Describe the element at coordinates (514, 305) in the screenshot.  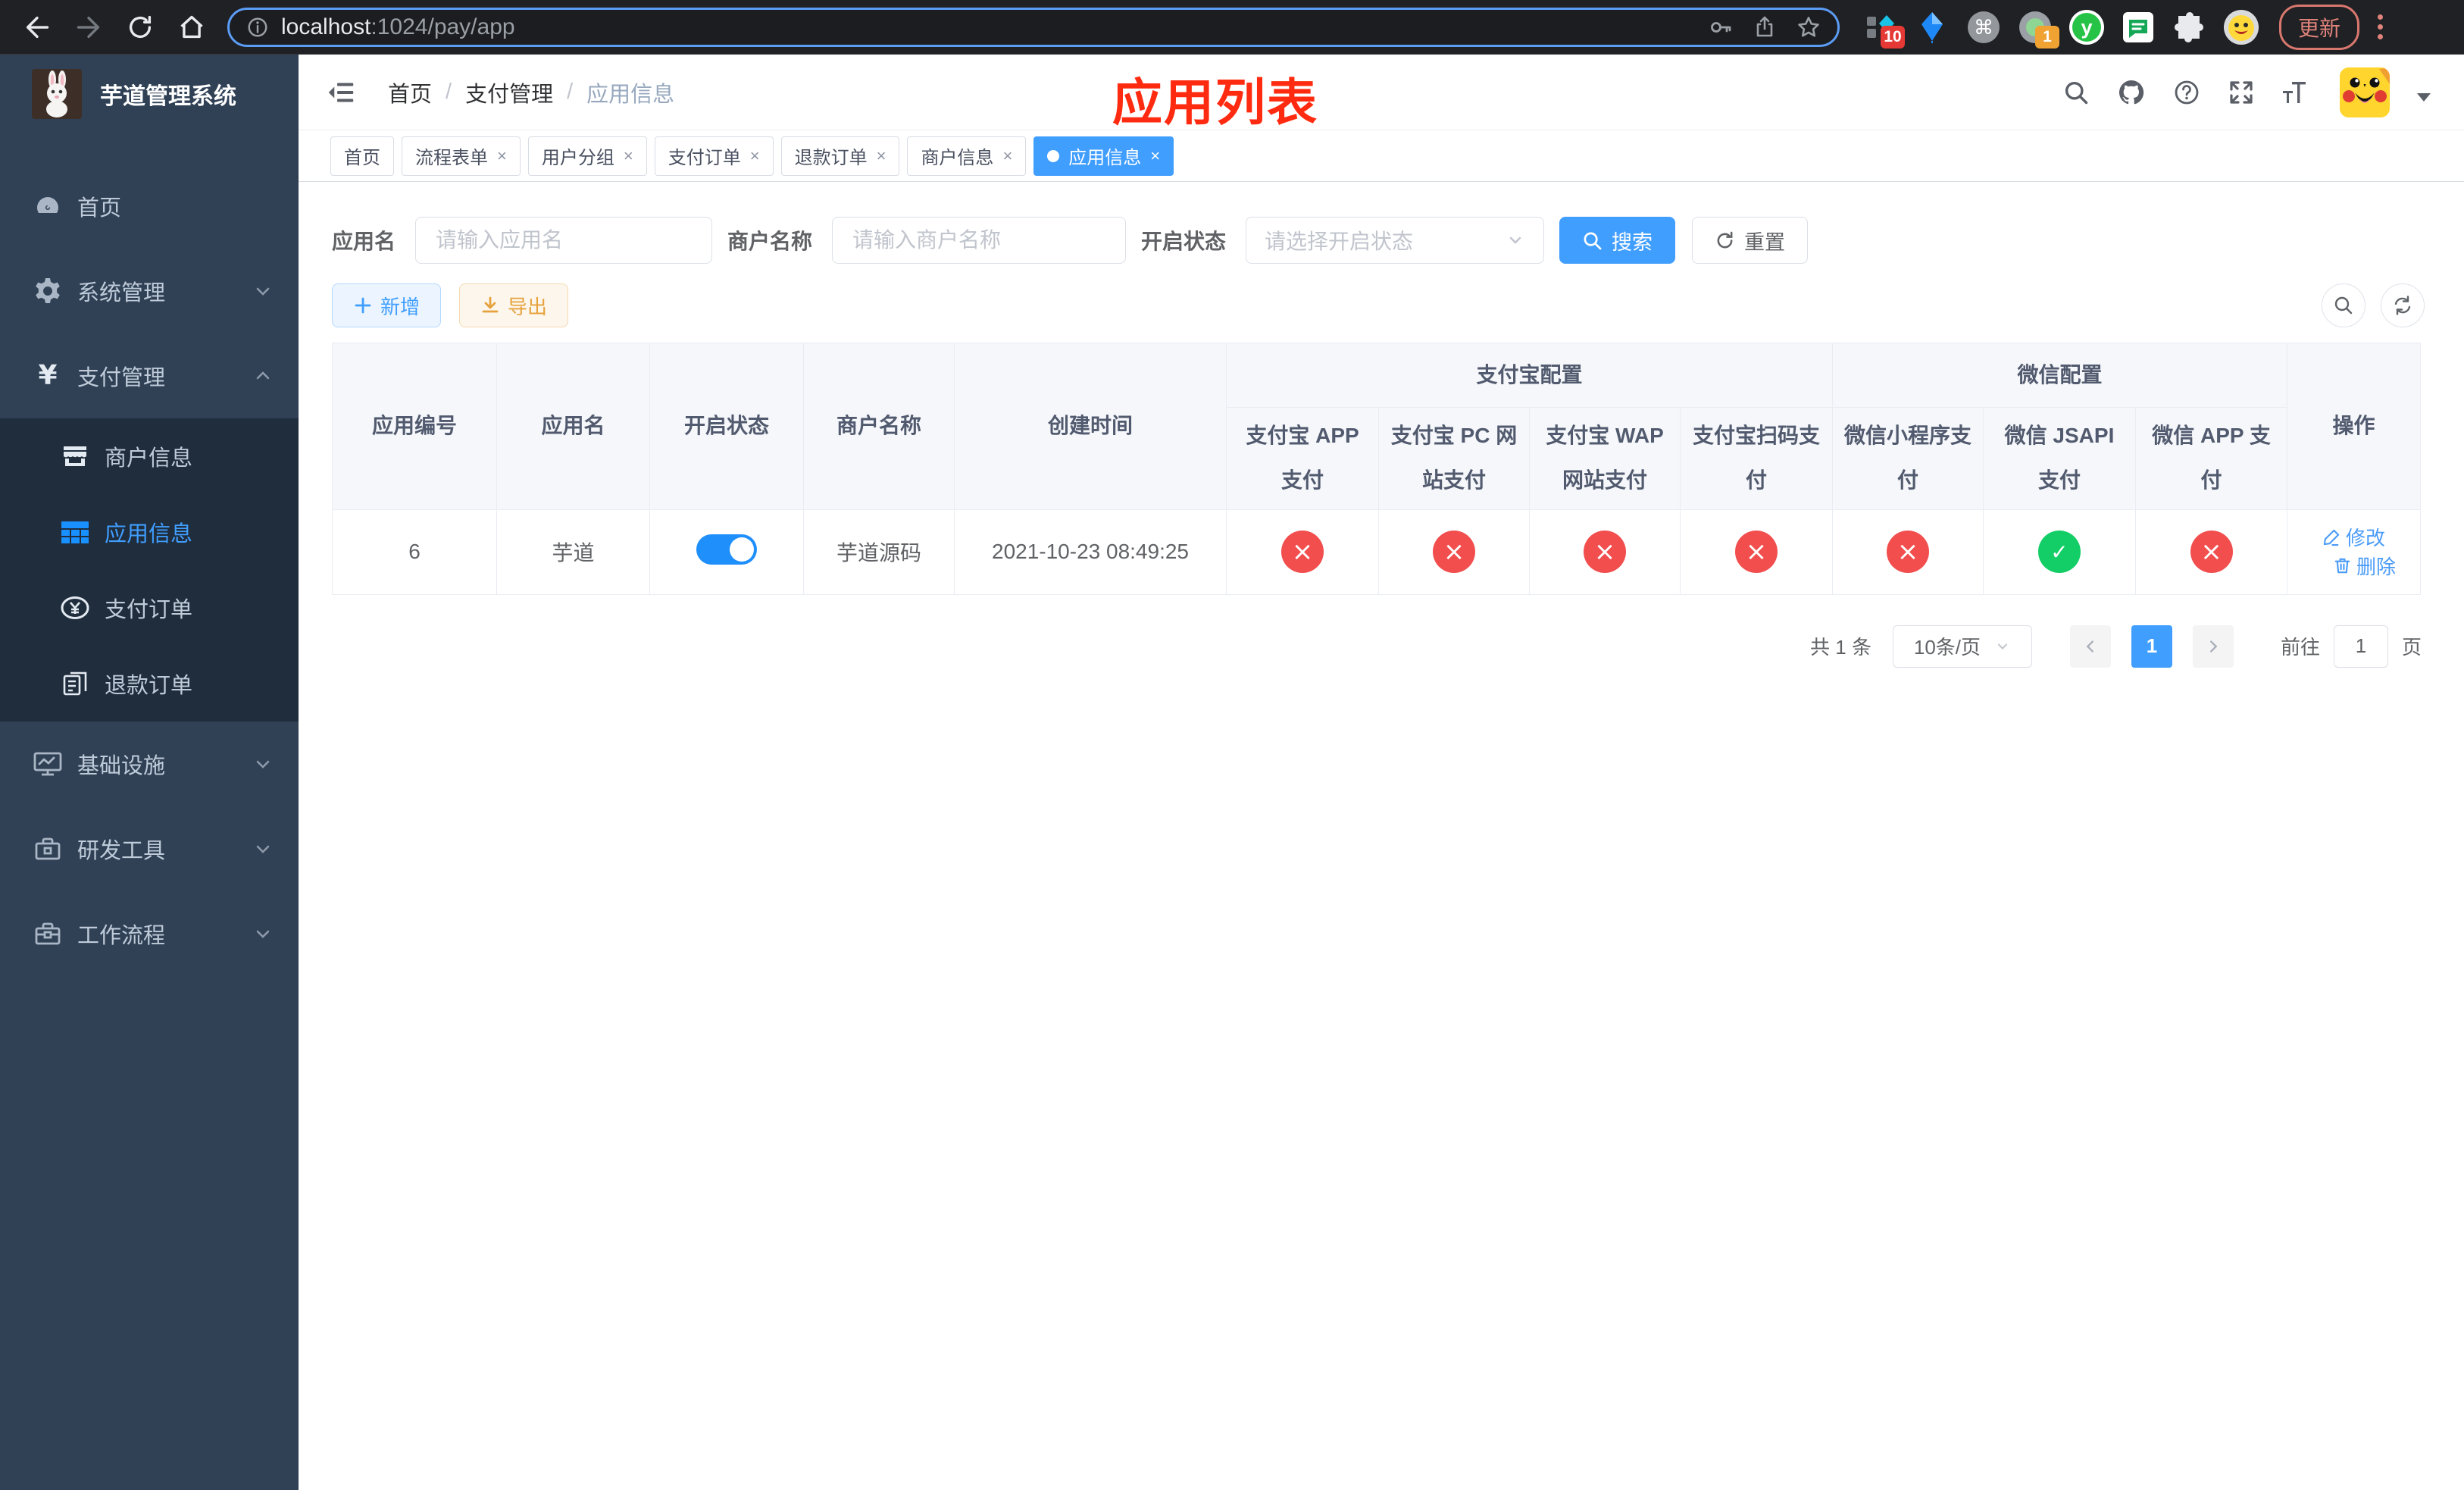
I see `export-button: 导出` at that location.